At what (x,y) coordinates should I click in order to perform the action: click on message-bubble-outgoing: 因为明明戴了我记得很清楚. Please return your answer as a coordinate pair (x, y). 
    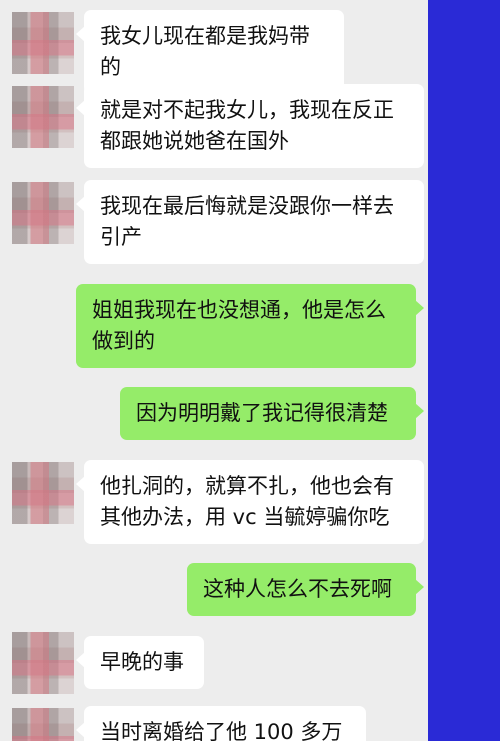
    Looking at the image, I should click on (272, 413).